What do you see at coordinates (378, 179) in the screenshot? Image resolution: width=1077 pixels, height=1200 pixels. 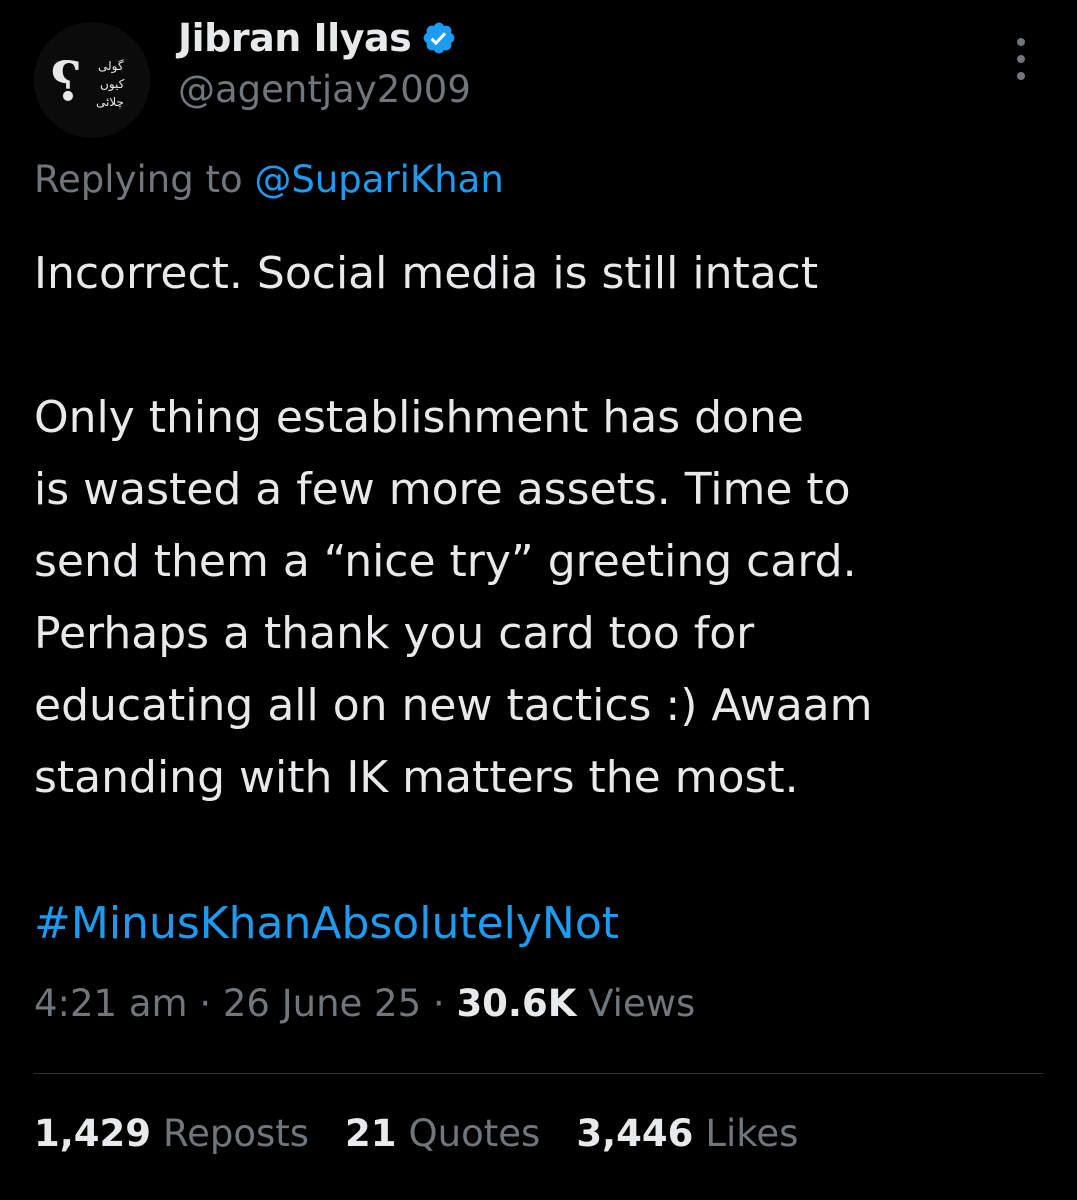 I see `reply-mention-link: @SupariKhan` at bounding box center [378, 179].